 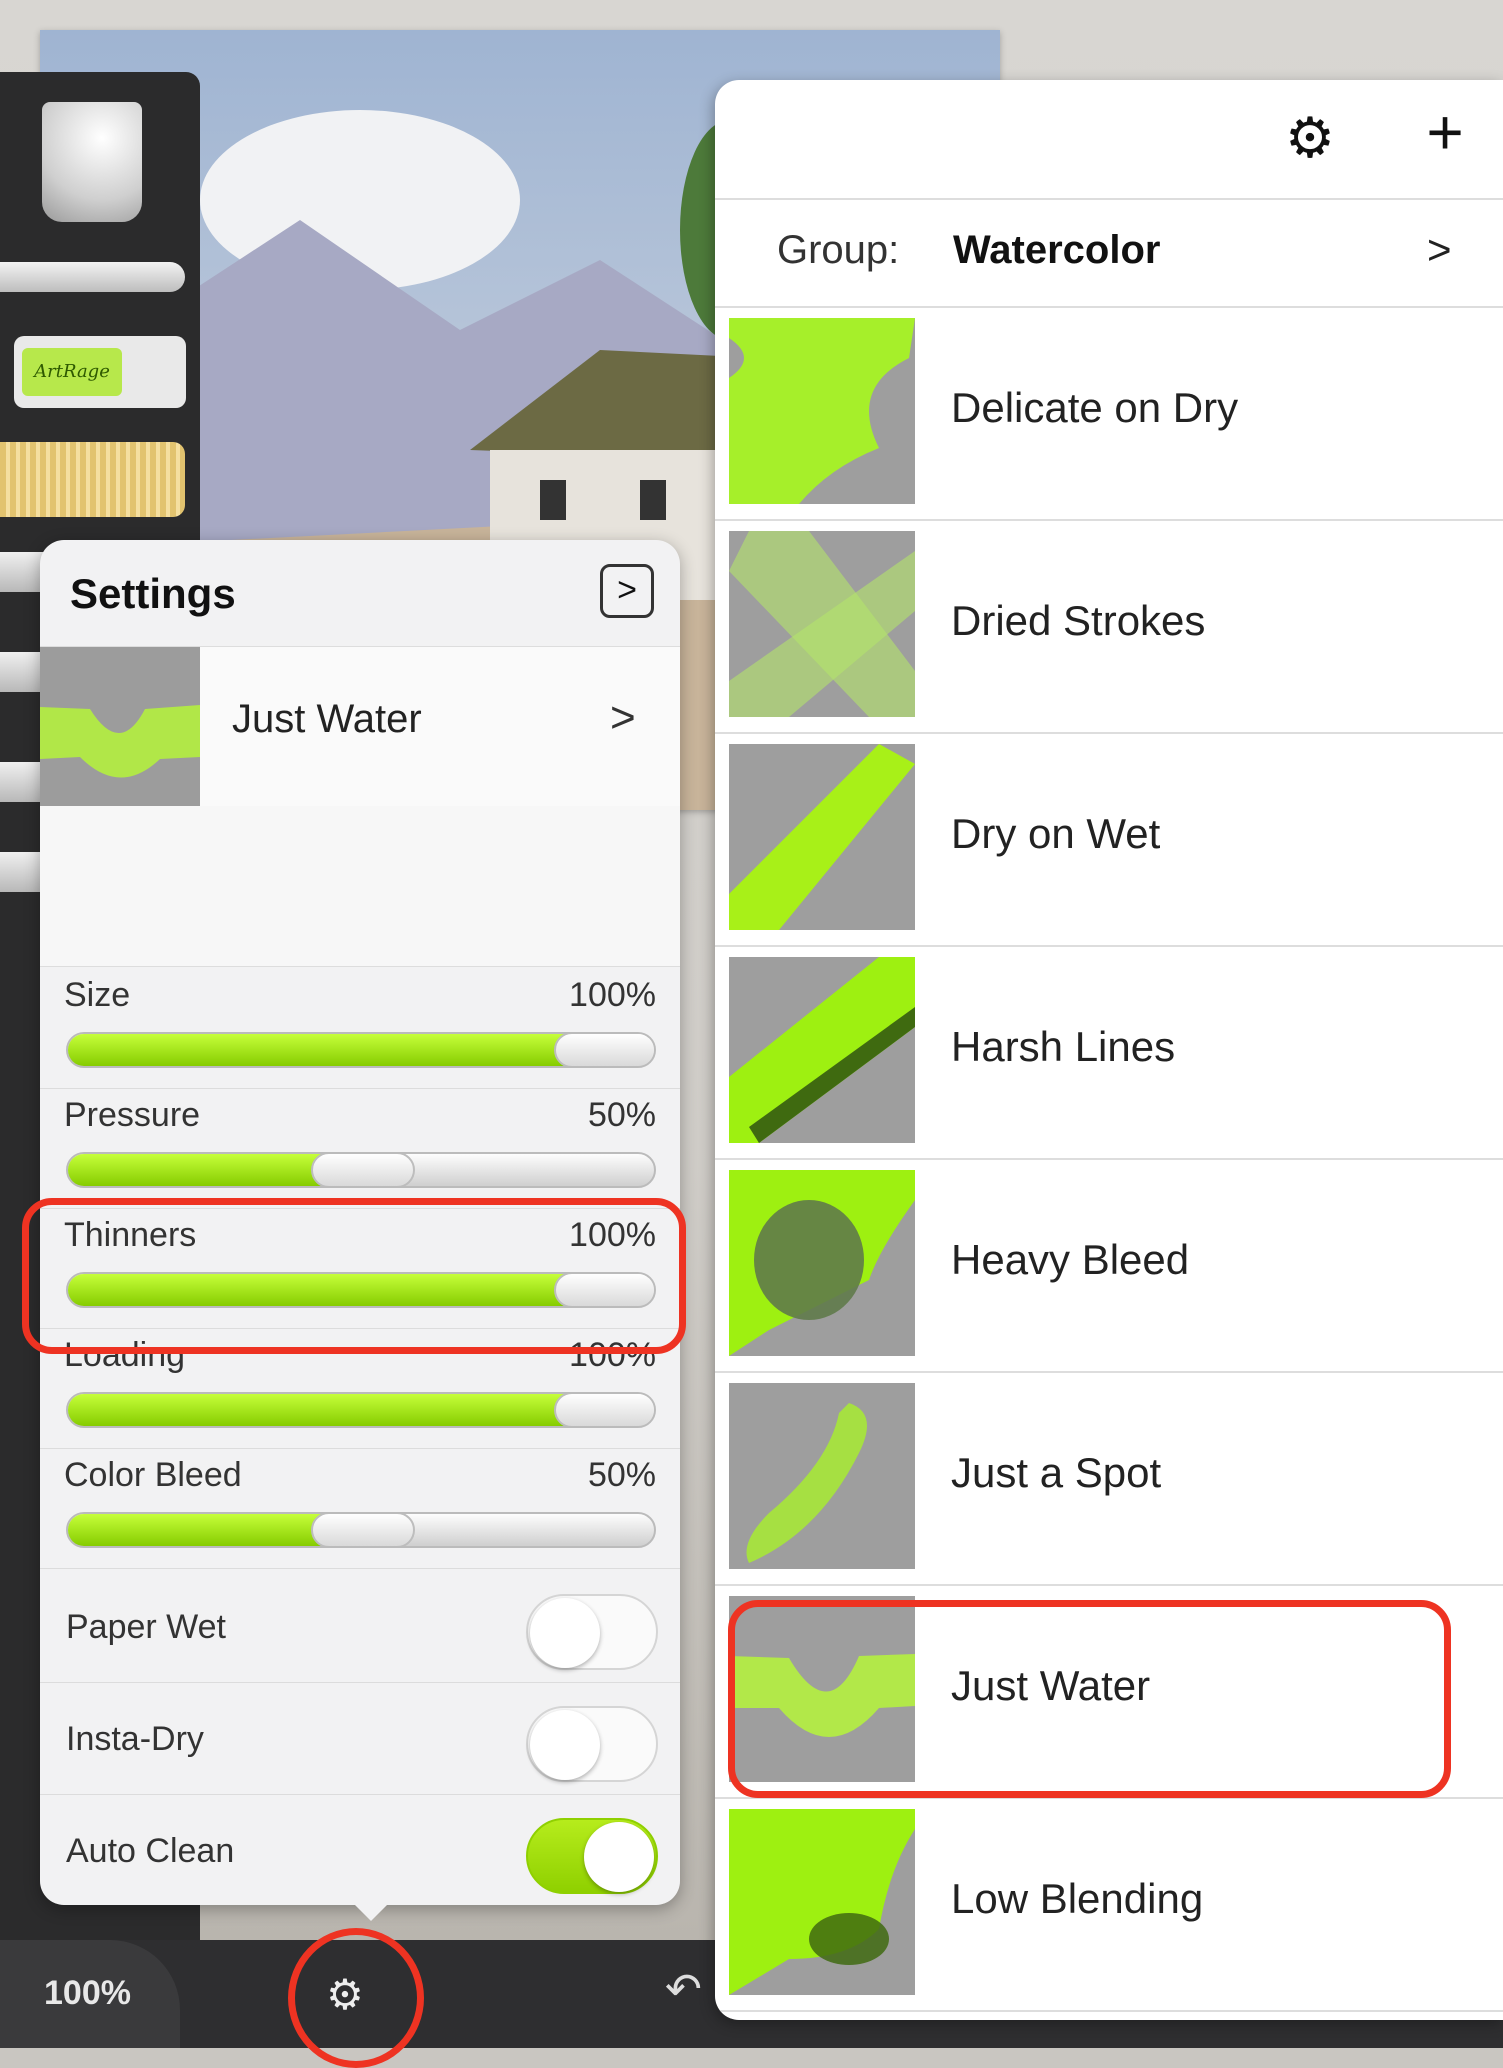 I want to click on toggle-row-paper-wet: Paper Wet, so click(x=360, y=1626).